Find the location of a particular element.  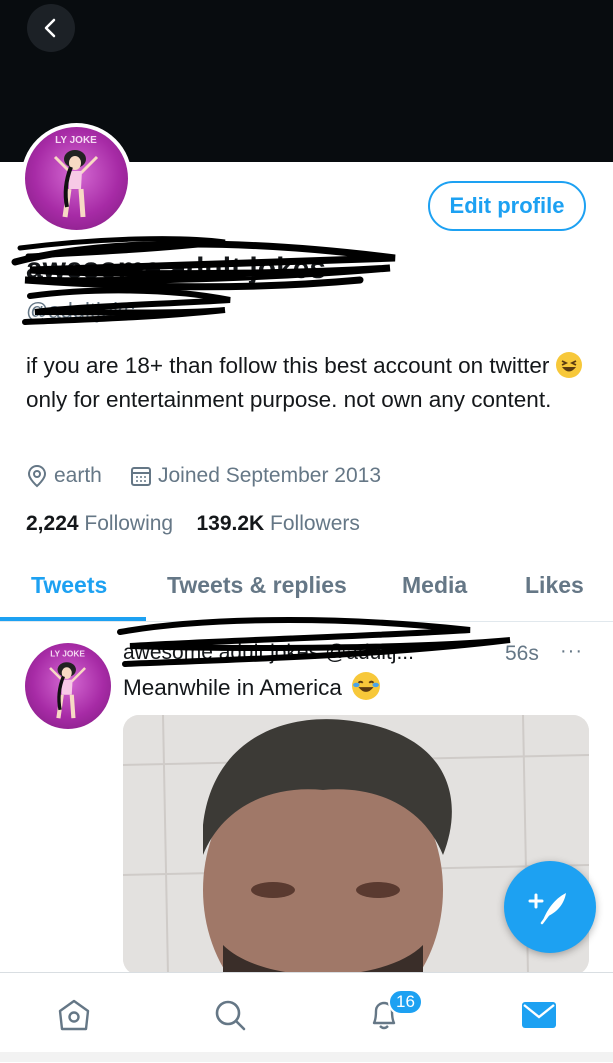

joined-text: Joined September 2013 is located at coordinates (269, 475).